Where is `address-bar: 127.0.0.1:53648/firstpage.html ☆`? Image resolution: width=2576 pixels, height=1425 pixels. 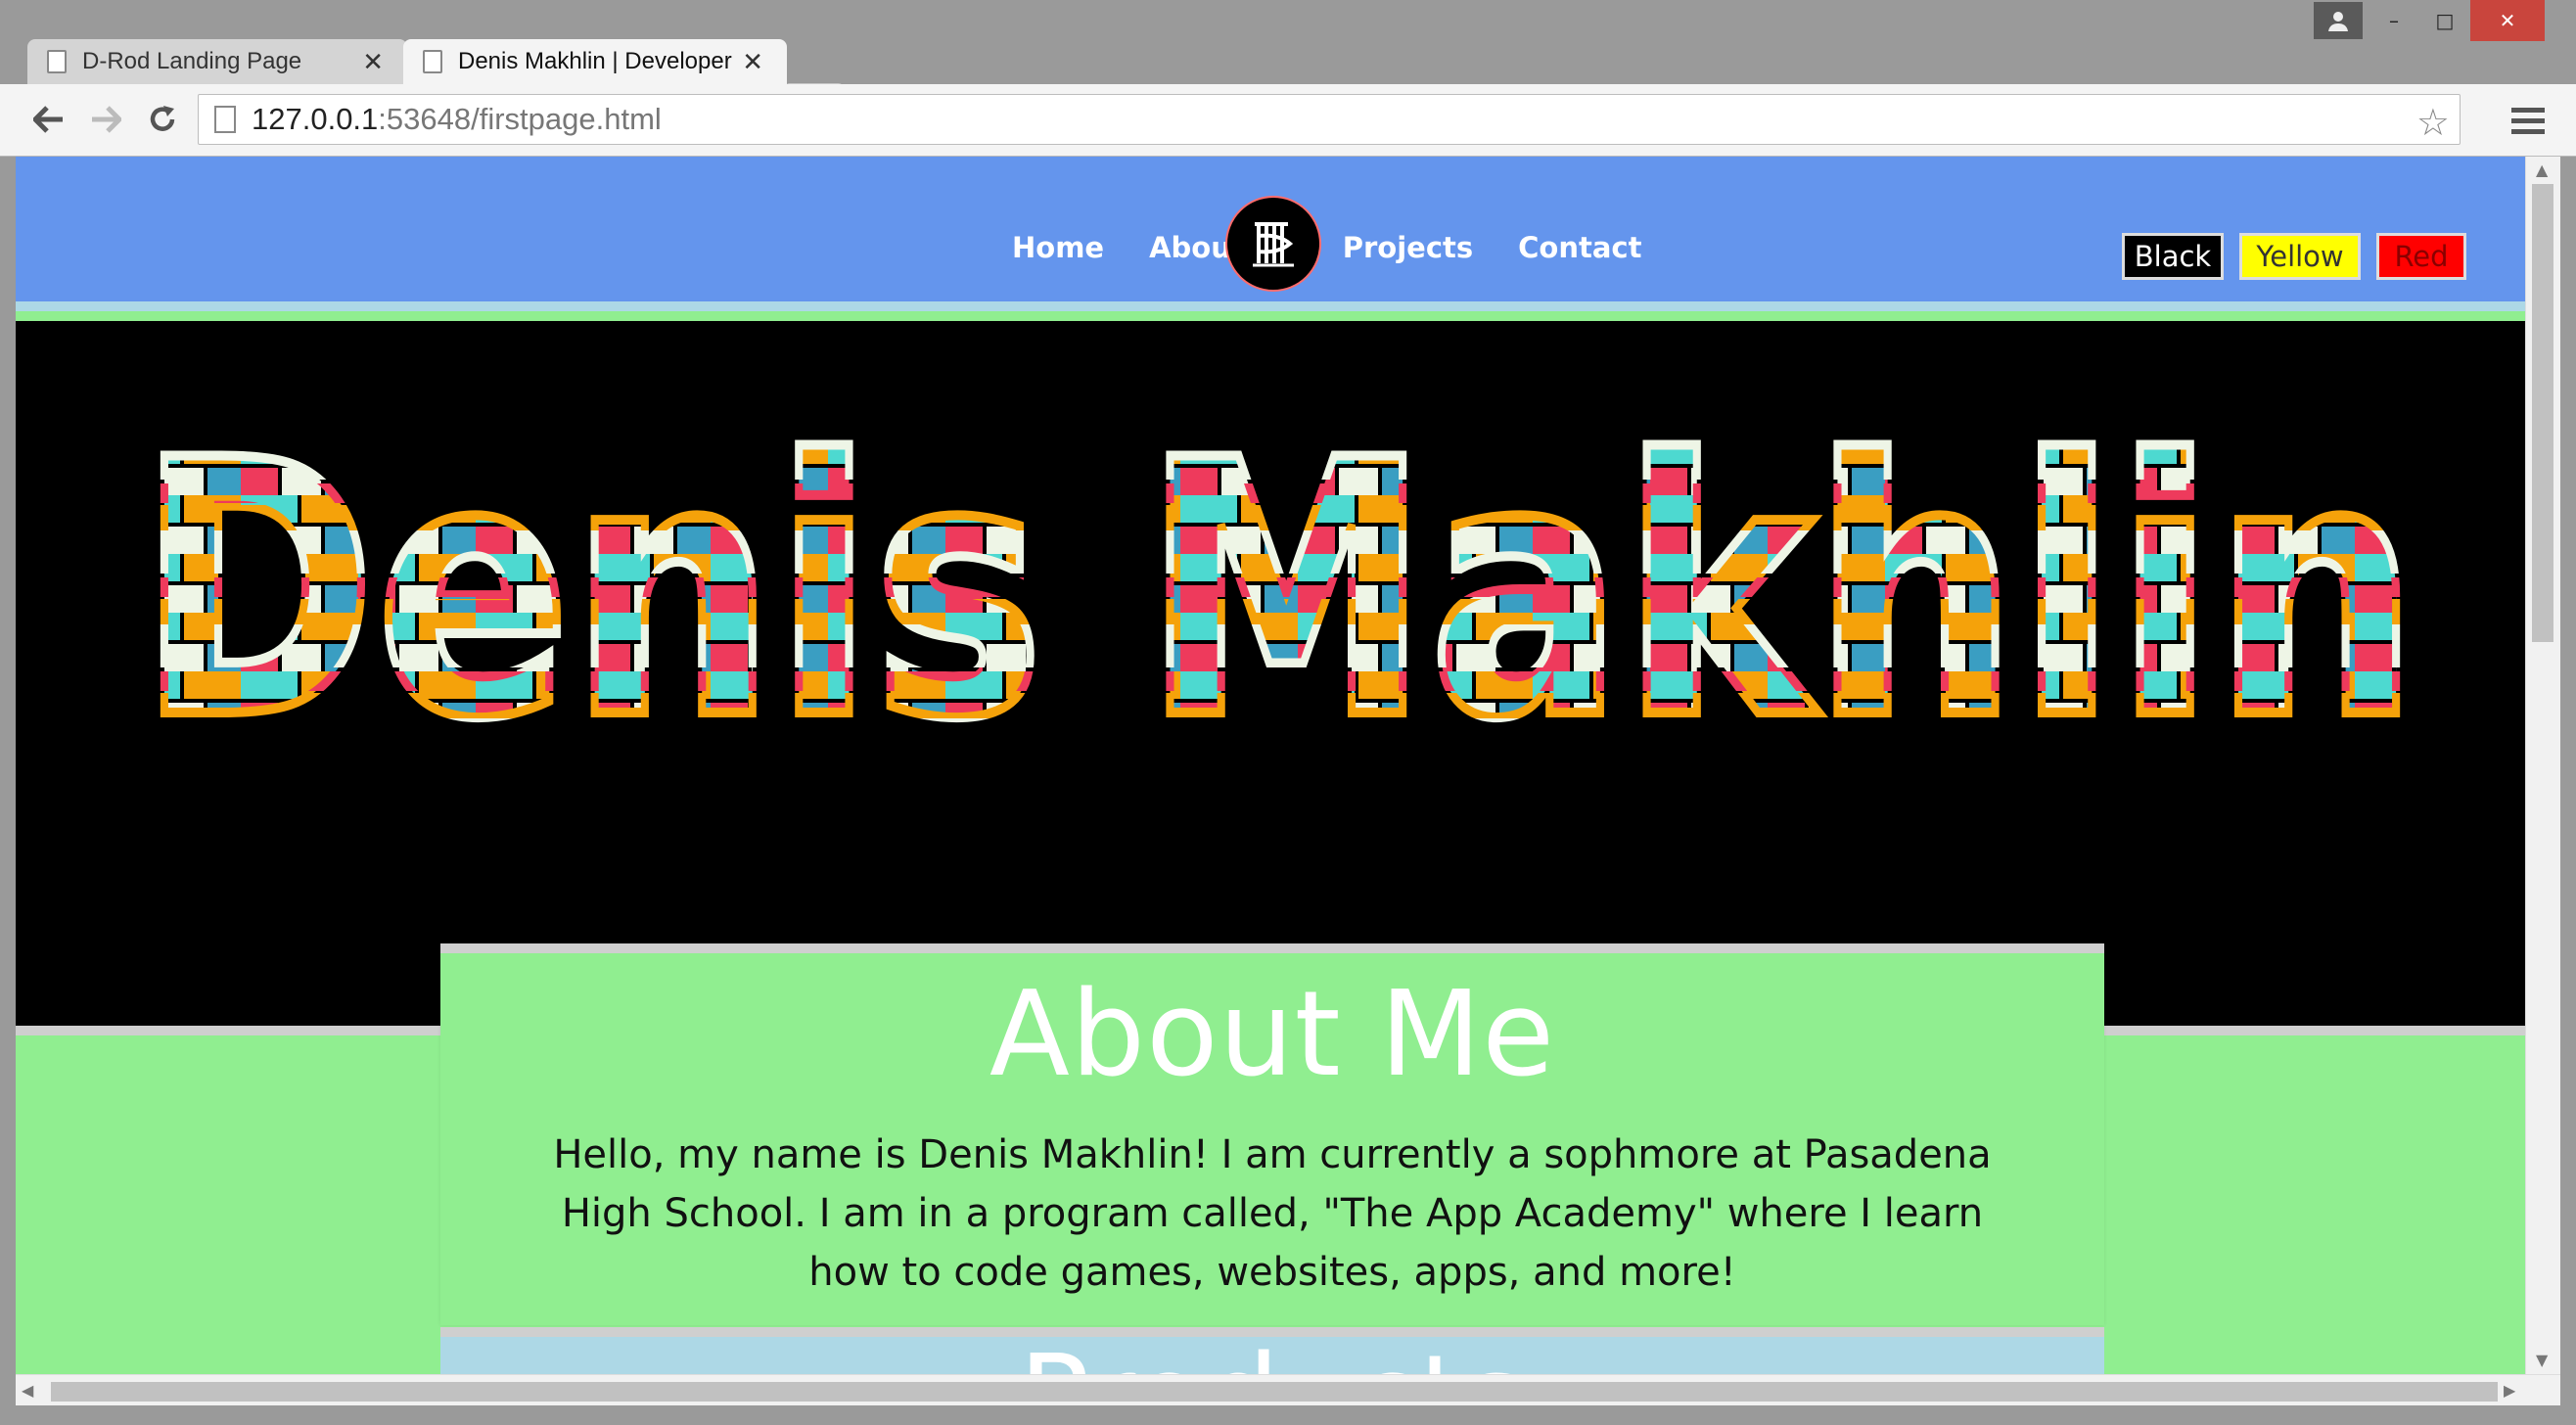
address-bar: 127.0.0.1:53648/firstpage.html ☆ is located at coordinates (1329, 119).